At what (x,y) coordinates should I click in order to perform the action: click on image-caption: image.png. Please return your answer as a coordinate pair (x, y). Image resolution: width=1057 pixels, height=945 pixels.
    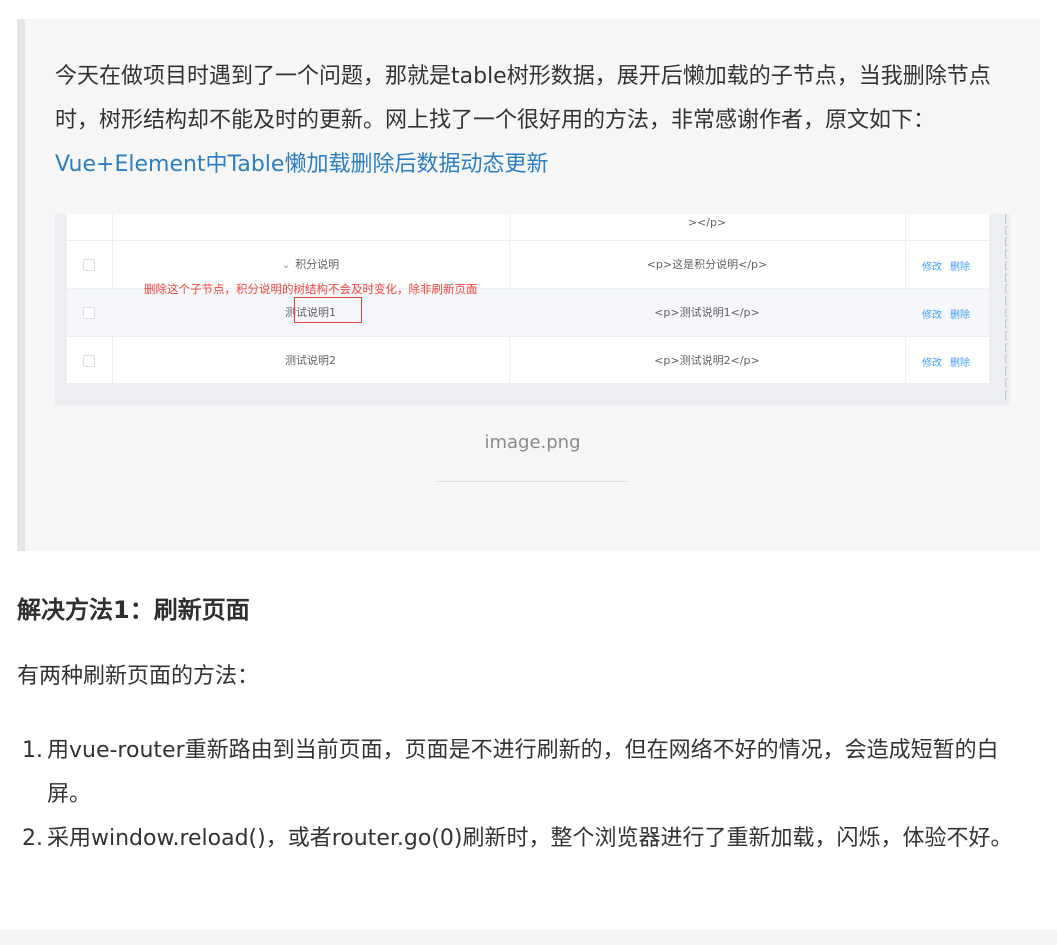
    Looking at the image, I should click on (532, 442).